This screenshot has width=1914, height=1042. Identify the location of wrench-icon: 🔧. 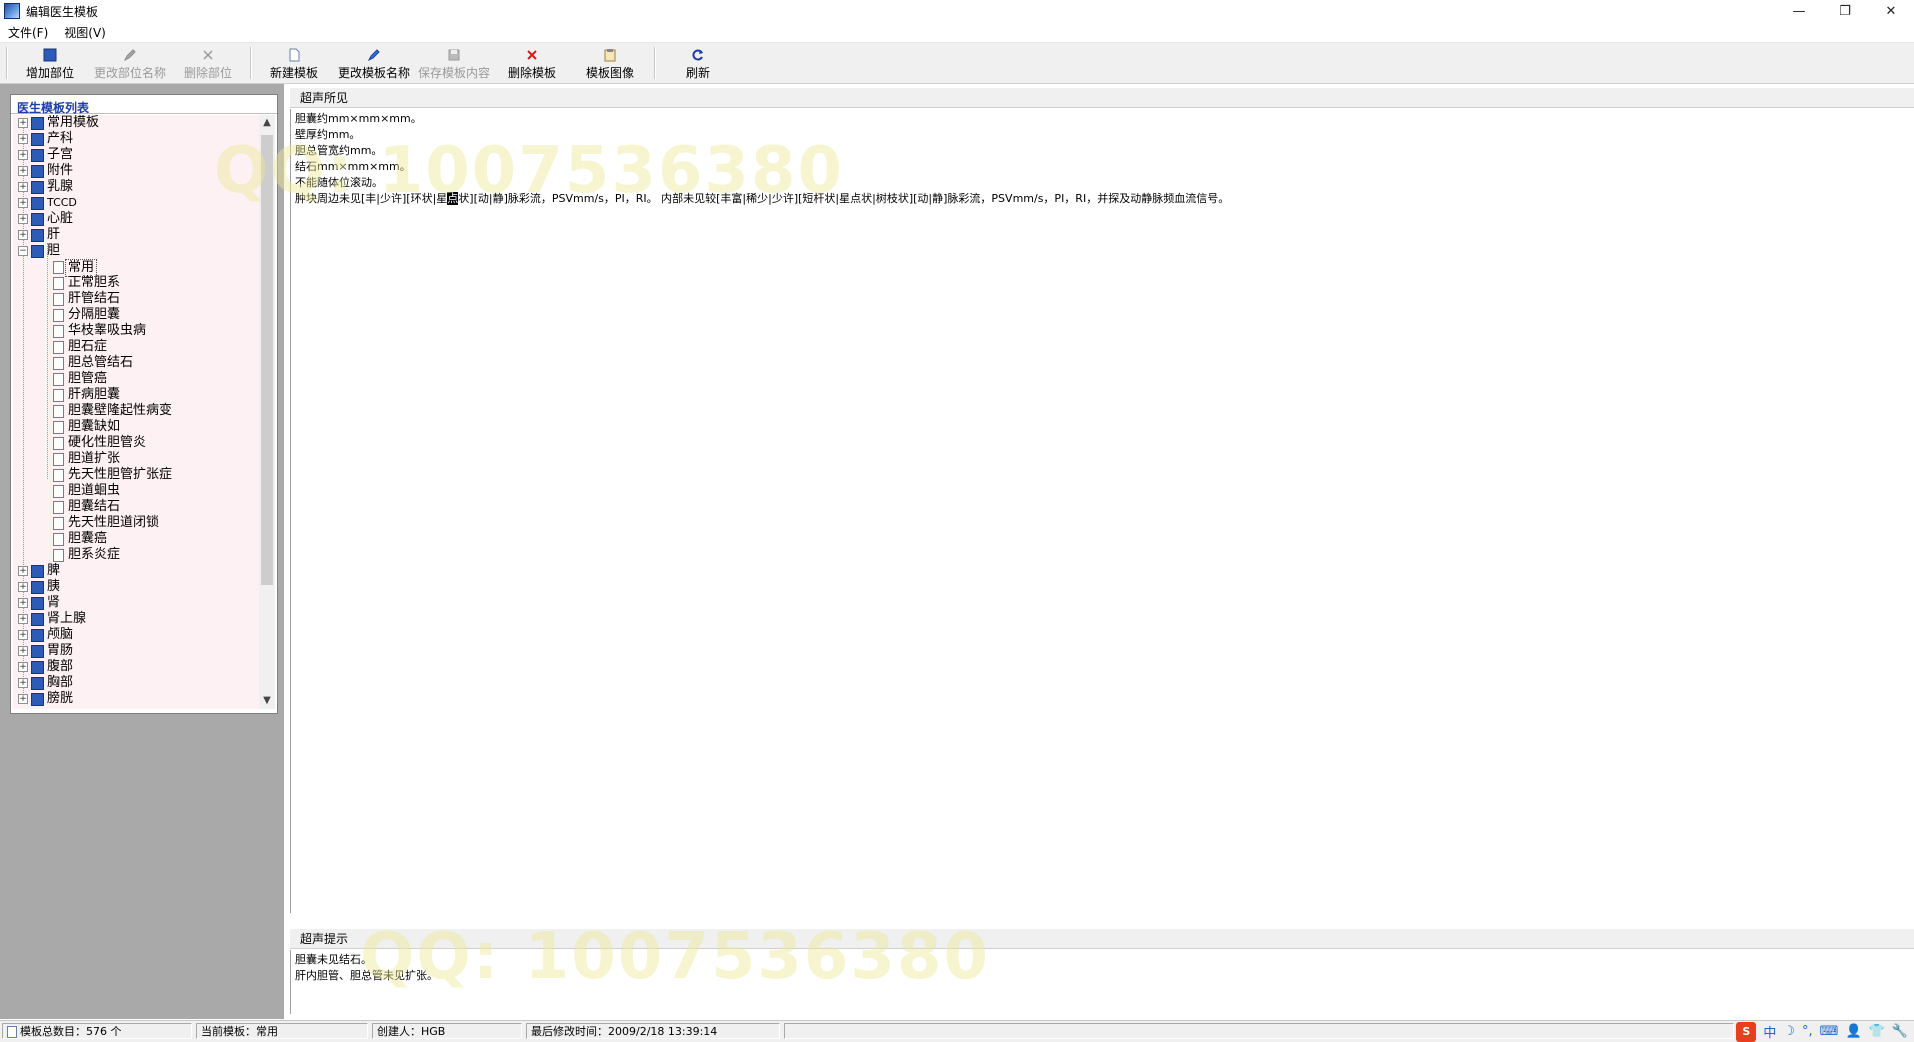
(1900, 1031).